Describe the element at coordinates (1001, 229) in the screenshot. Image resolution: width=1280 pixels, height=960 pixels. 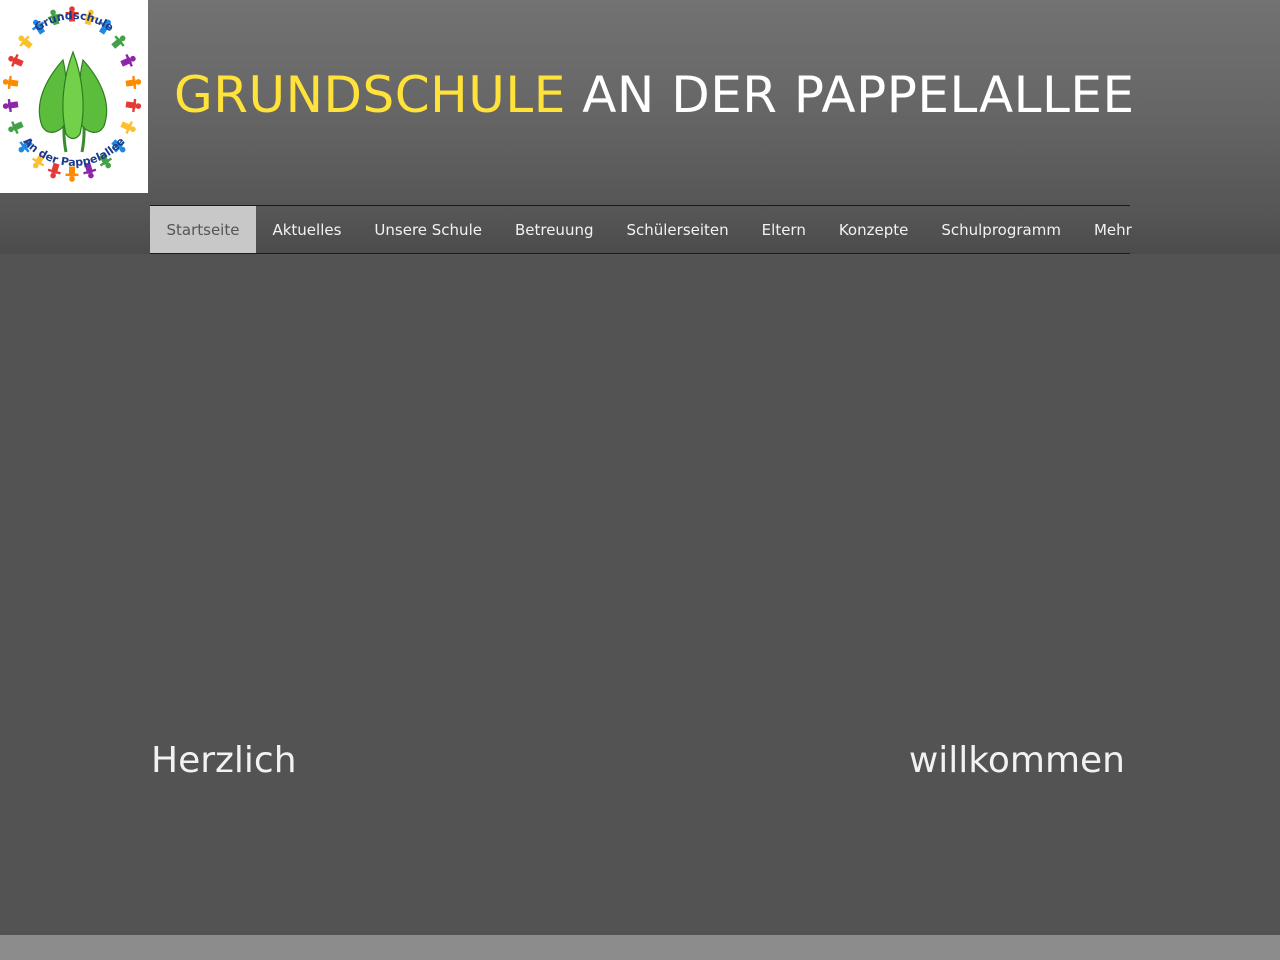
I see `nav-item-schulprogramm: Schulprogramm` at that location.